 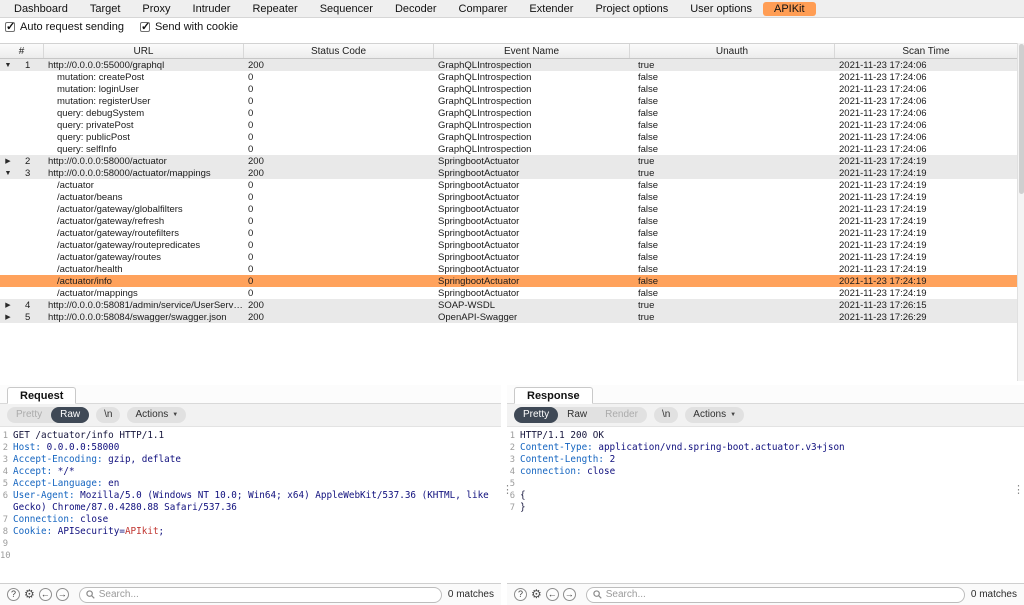 I want to click on line-number: 1, so click(x=512, y=436).